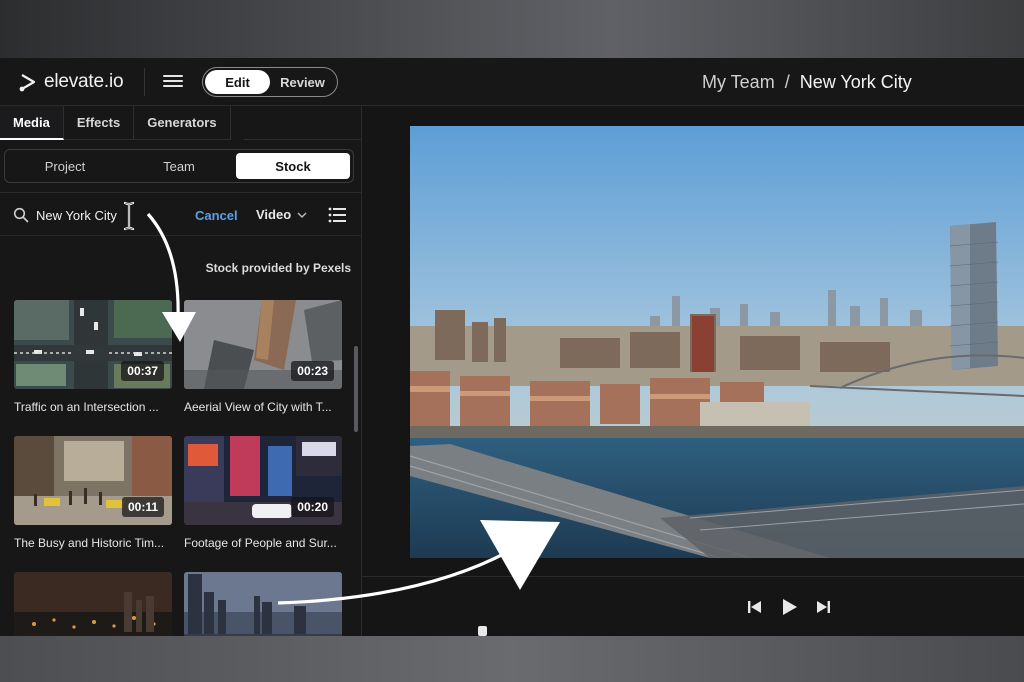  What do you see at coordinates (173, 82) in the screenshot?
I see `hamburger-menu-icon` at bounding box center [173, 82].